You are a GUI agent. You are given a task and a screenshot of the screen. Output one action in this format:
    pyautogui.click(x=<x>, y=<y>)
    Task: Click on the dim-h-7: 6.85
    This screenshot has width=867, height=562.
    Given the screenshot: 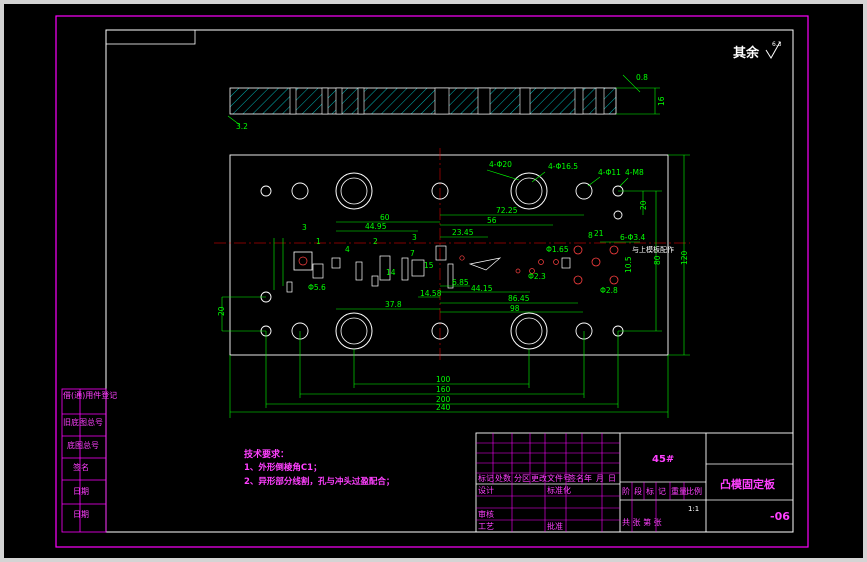 What is the action you would take?
    pyautogui.click(x=460, y=282)
    